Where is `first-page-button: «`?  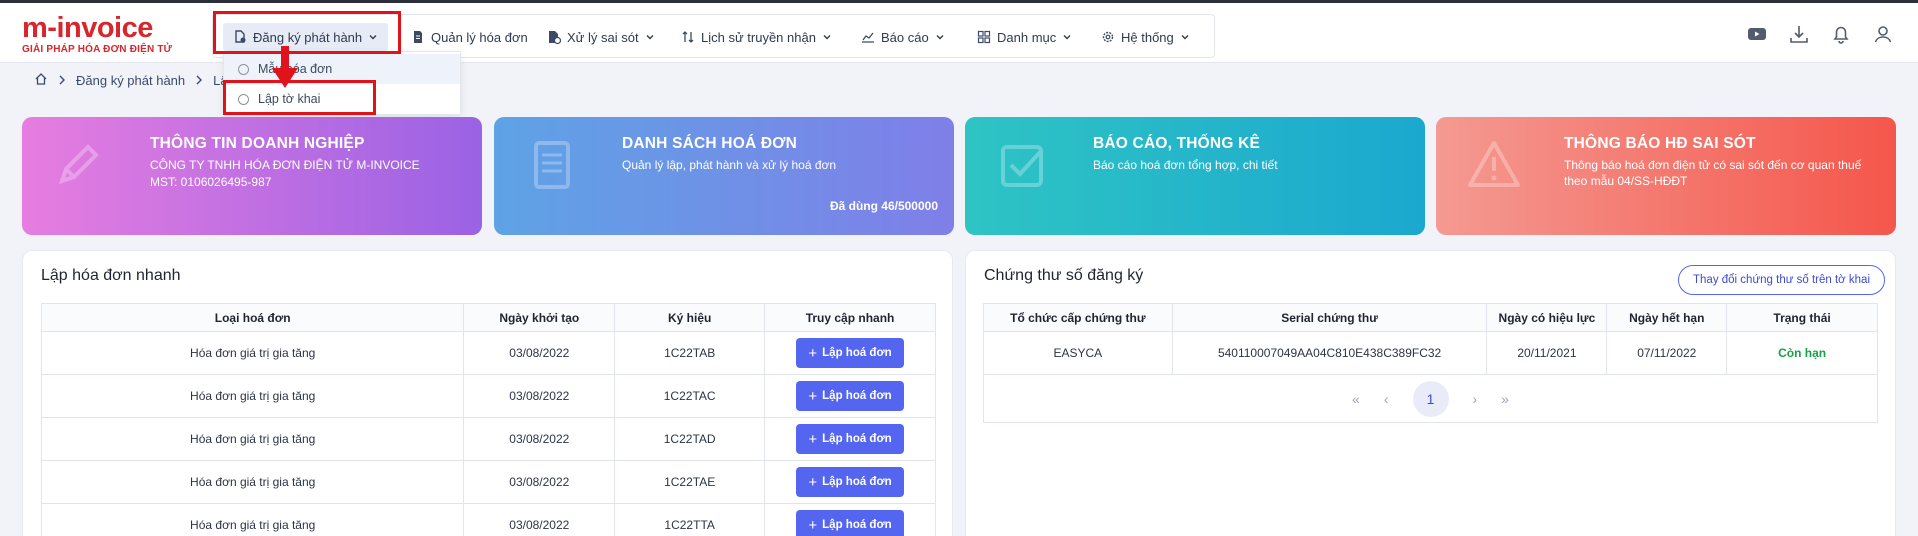
first-page-button: « is located at coordinates (1356, 399).